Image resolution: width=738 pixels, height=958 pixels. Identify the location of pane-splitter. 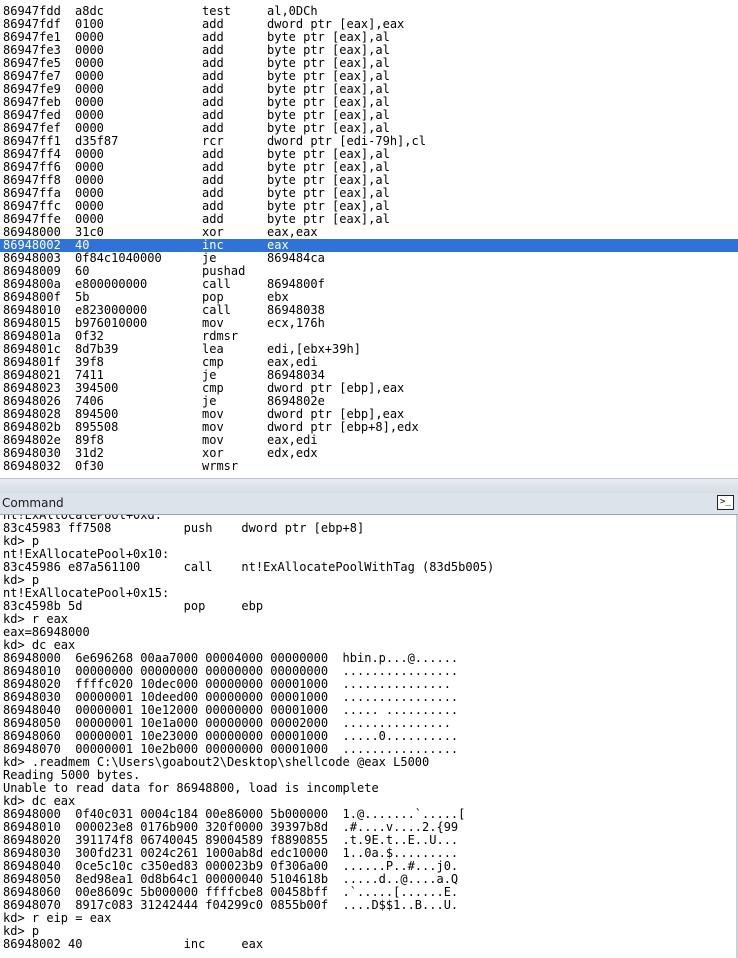
(369, 486).